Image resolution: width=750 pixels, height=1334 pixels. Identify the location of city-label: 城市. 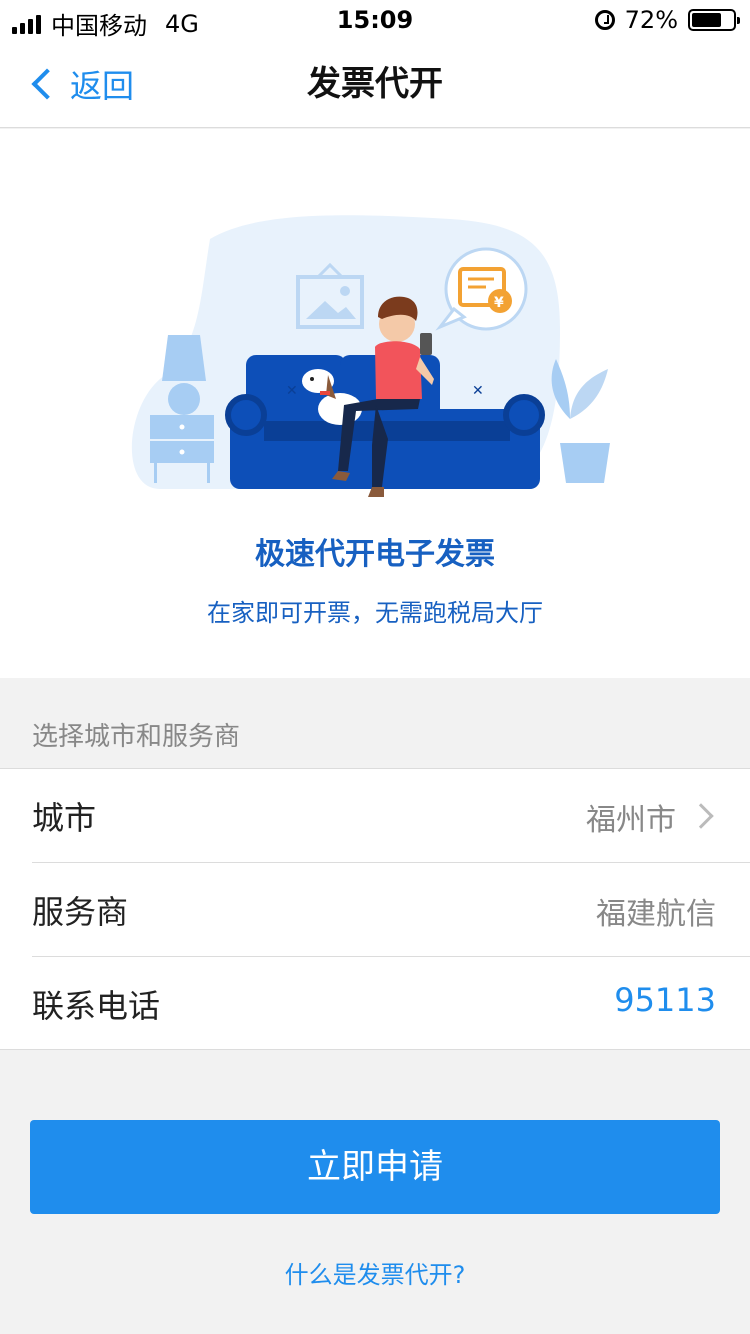
(64, 818).